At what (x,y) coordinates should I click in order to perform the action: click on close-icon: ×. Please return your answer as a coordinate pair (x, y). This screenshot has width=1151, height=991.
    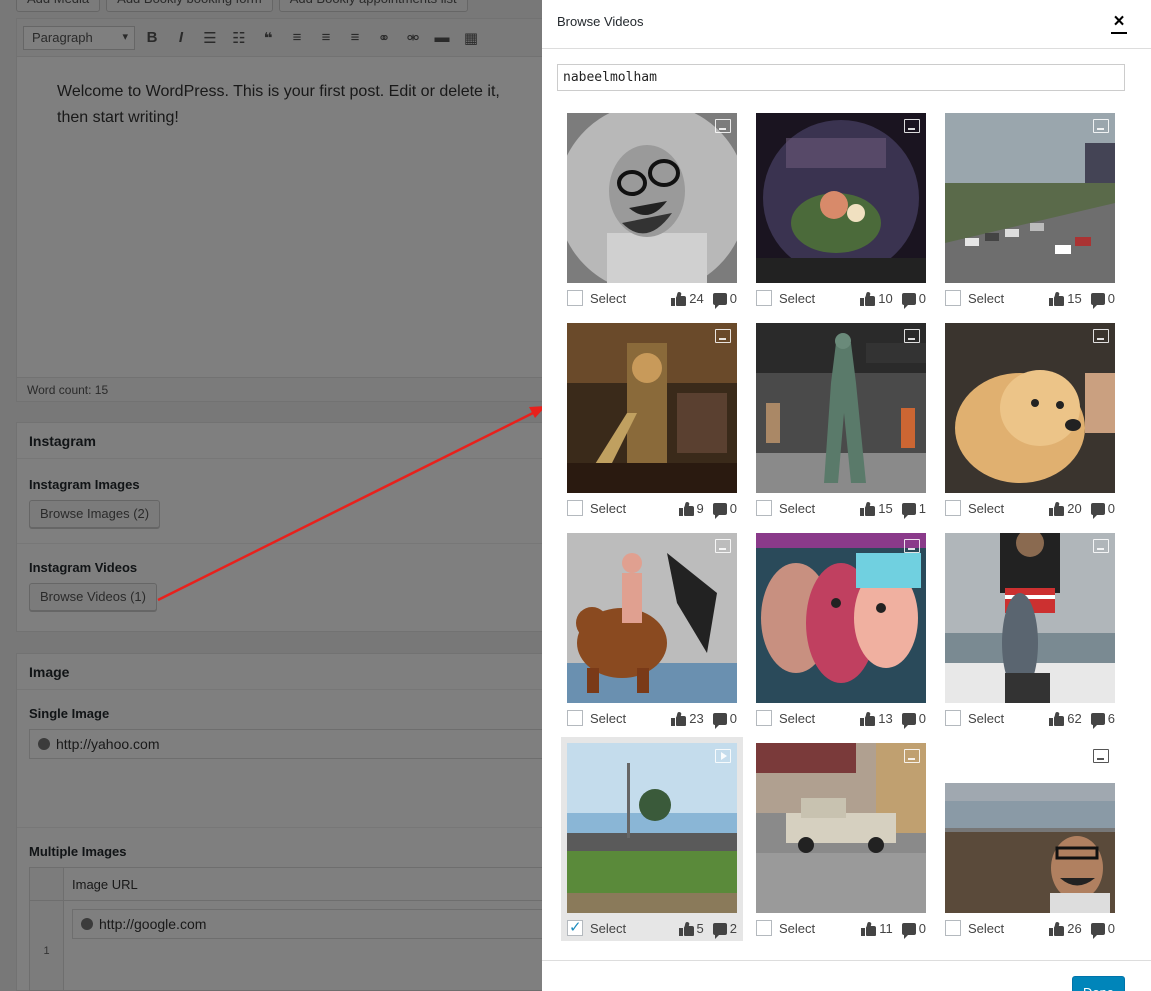
    Looking at the image, I should click on (1119, 23).